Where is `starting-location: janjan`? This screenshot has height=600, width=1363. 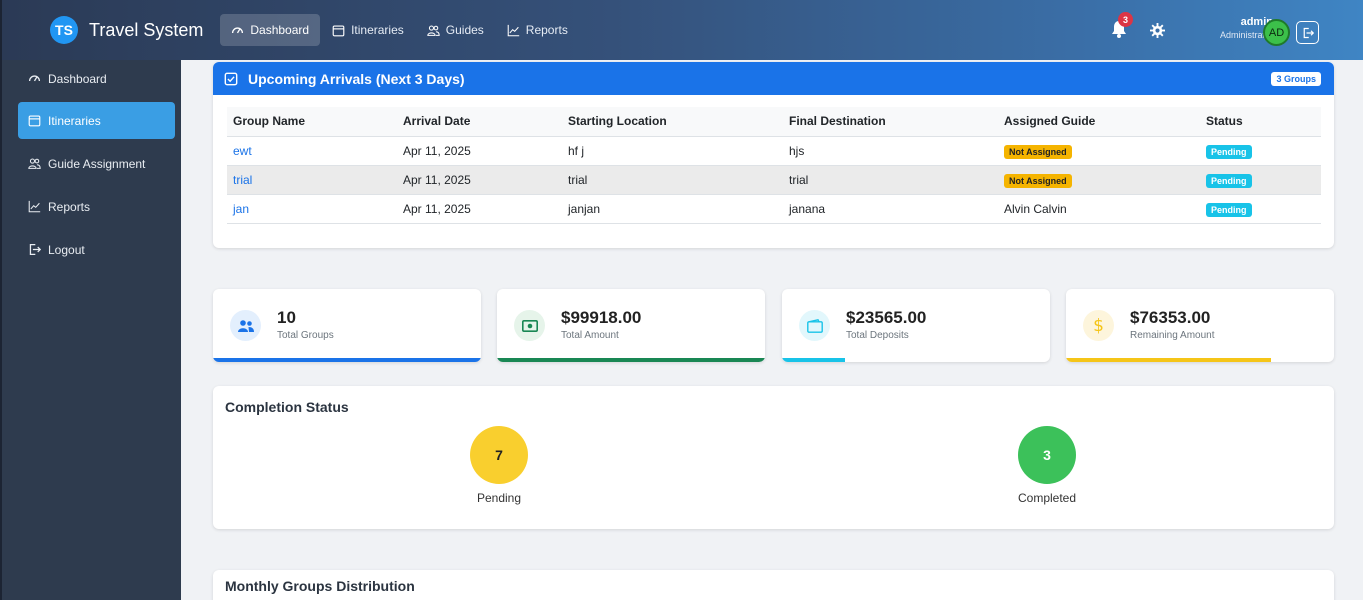
starting-location: janjan is located at coordinates (672, 209).